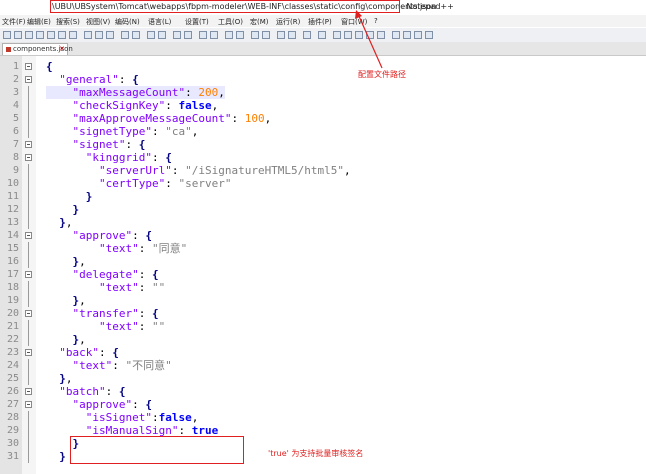 This screenshot has width=646, height=474. Describe the element at coordinates (320, 22) in the screenshot. I see `menu-plugins: 插件(P)` at that location.